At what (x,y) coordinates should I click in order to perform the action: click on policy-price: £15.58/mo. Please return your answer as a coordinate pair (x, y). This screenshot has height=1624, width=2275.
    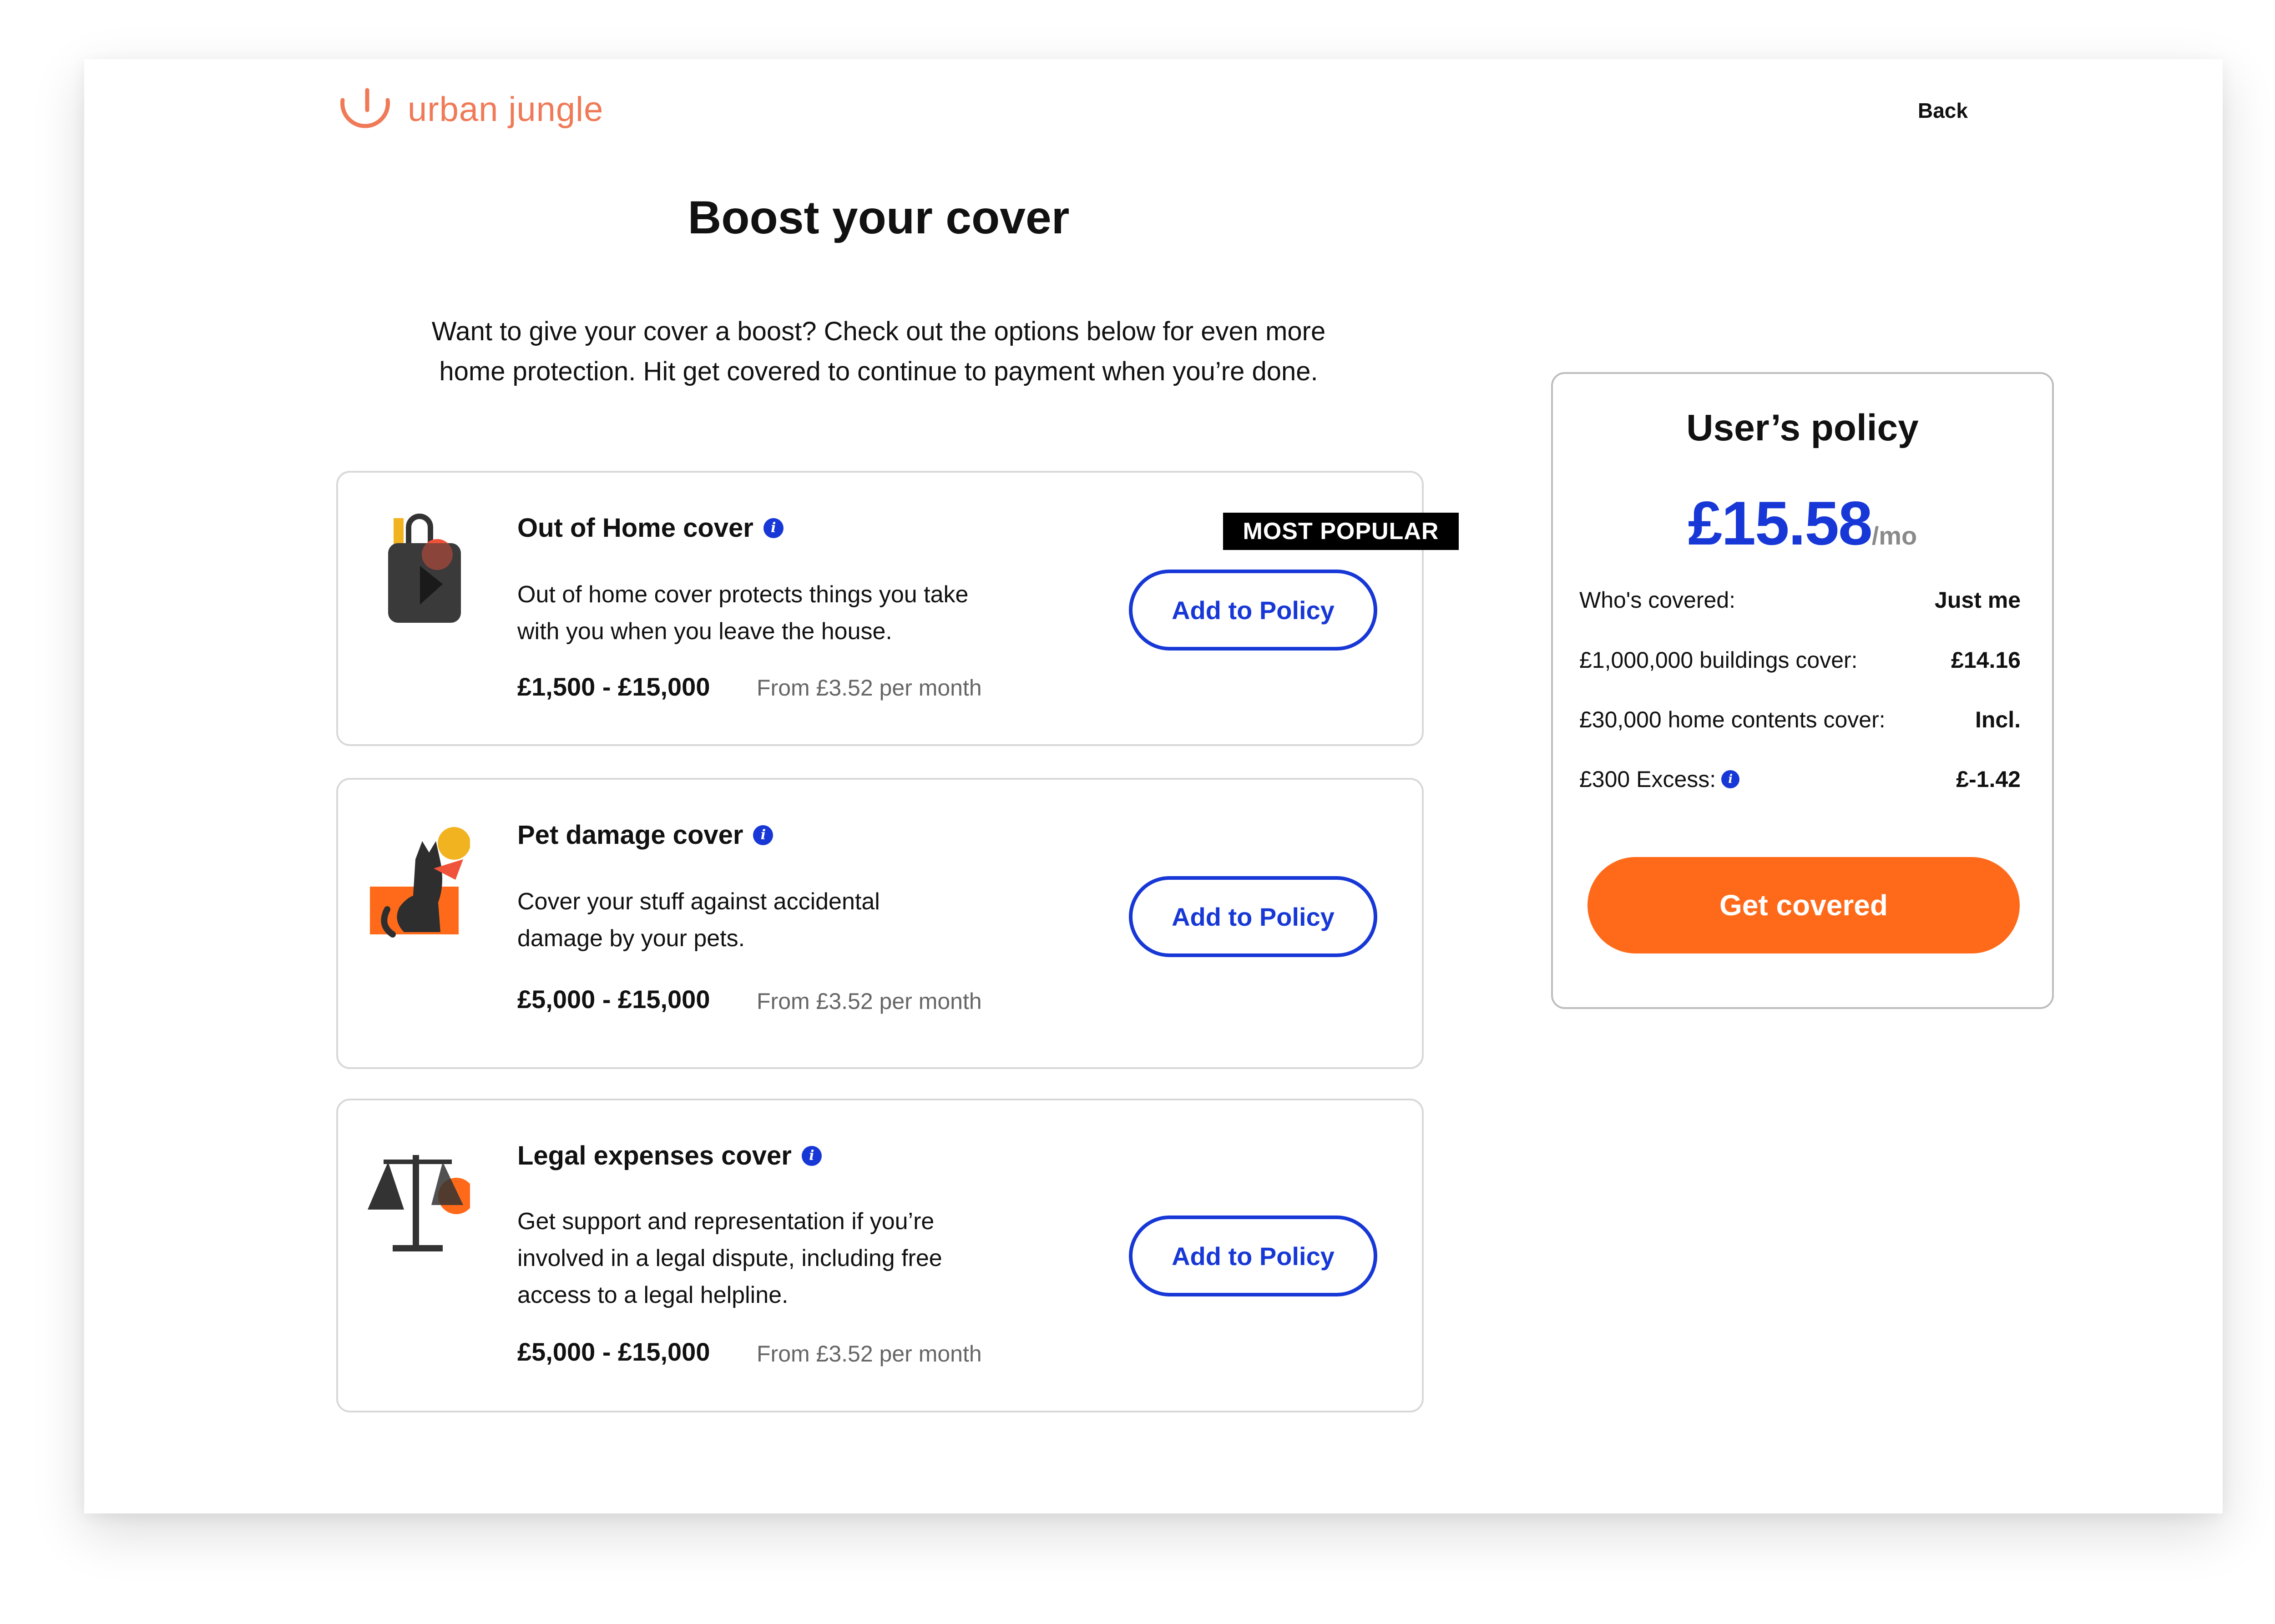
    Looking at the image, I should click on (1803, 523).